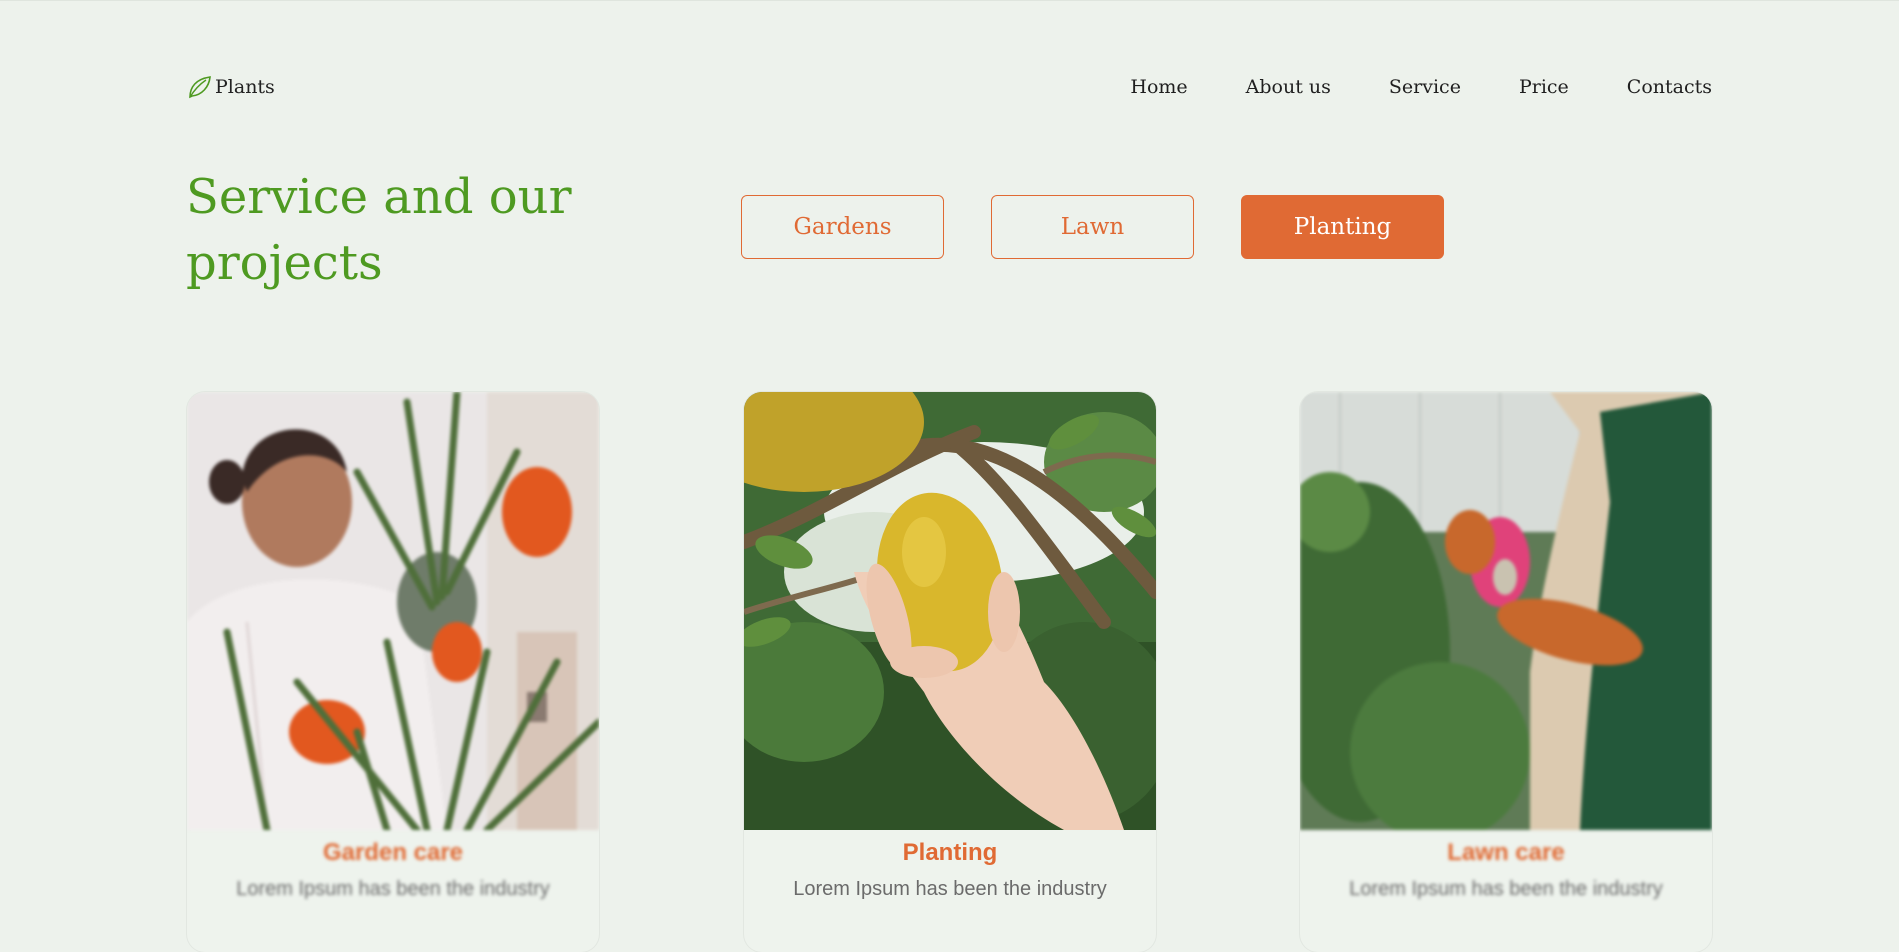  I want to click on filter-gardens-button: Gardens, so click(842, 227).